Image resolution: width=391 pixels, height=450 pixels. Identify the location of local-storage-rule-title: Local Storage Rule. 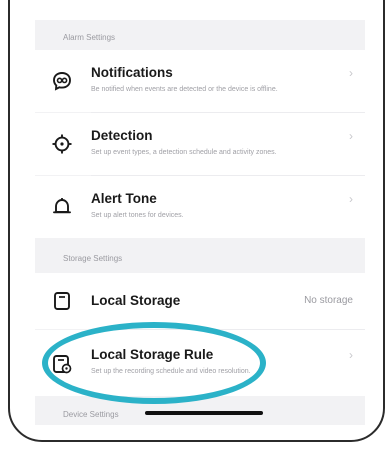
(152, 354).